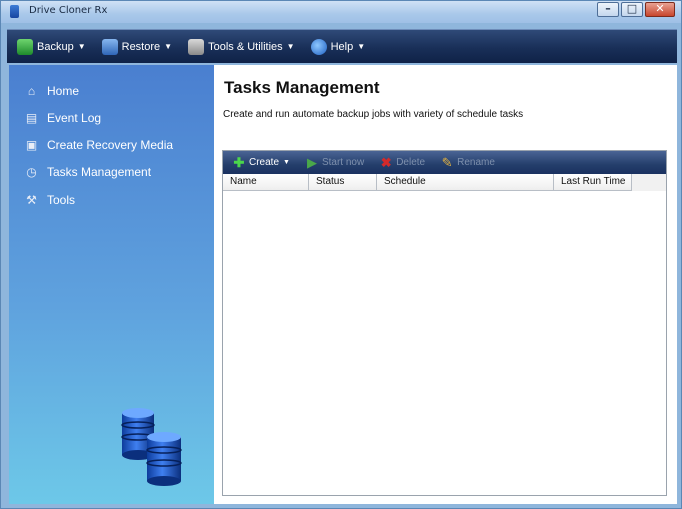 The image size is (682, 509). Describe the element at coordinates (196, 46) in the screenshot. I see `tools-icon` at that location.